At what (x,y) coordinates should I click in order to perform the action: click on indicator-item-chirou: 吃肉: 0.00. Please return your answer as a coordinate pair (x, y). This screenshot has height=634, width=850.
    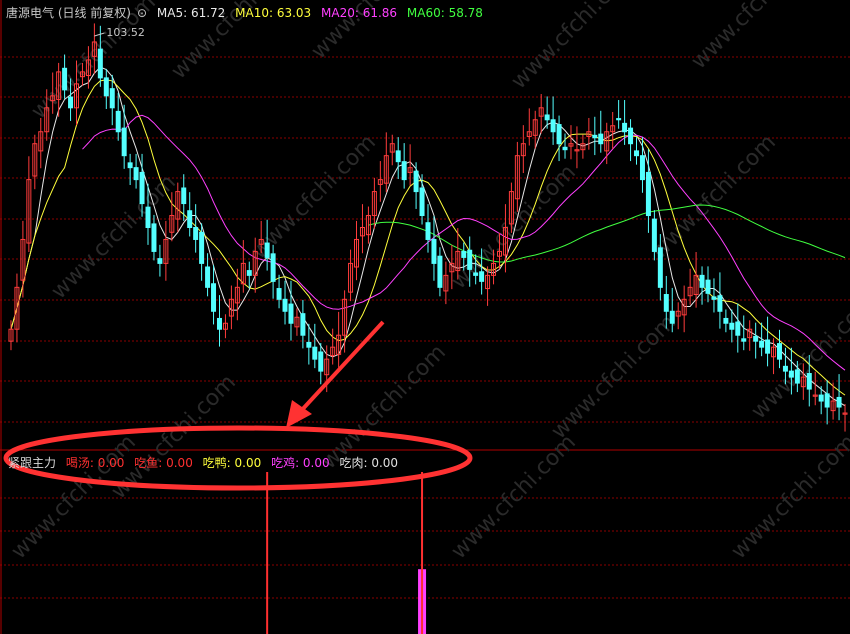
    Looking at the image, I should click on (369, 463).